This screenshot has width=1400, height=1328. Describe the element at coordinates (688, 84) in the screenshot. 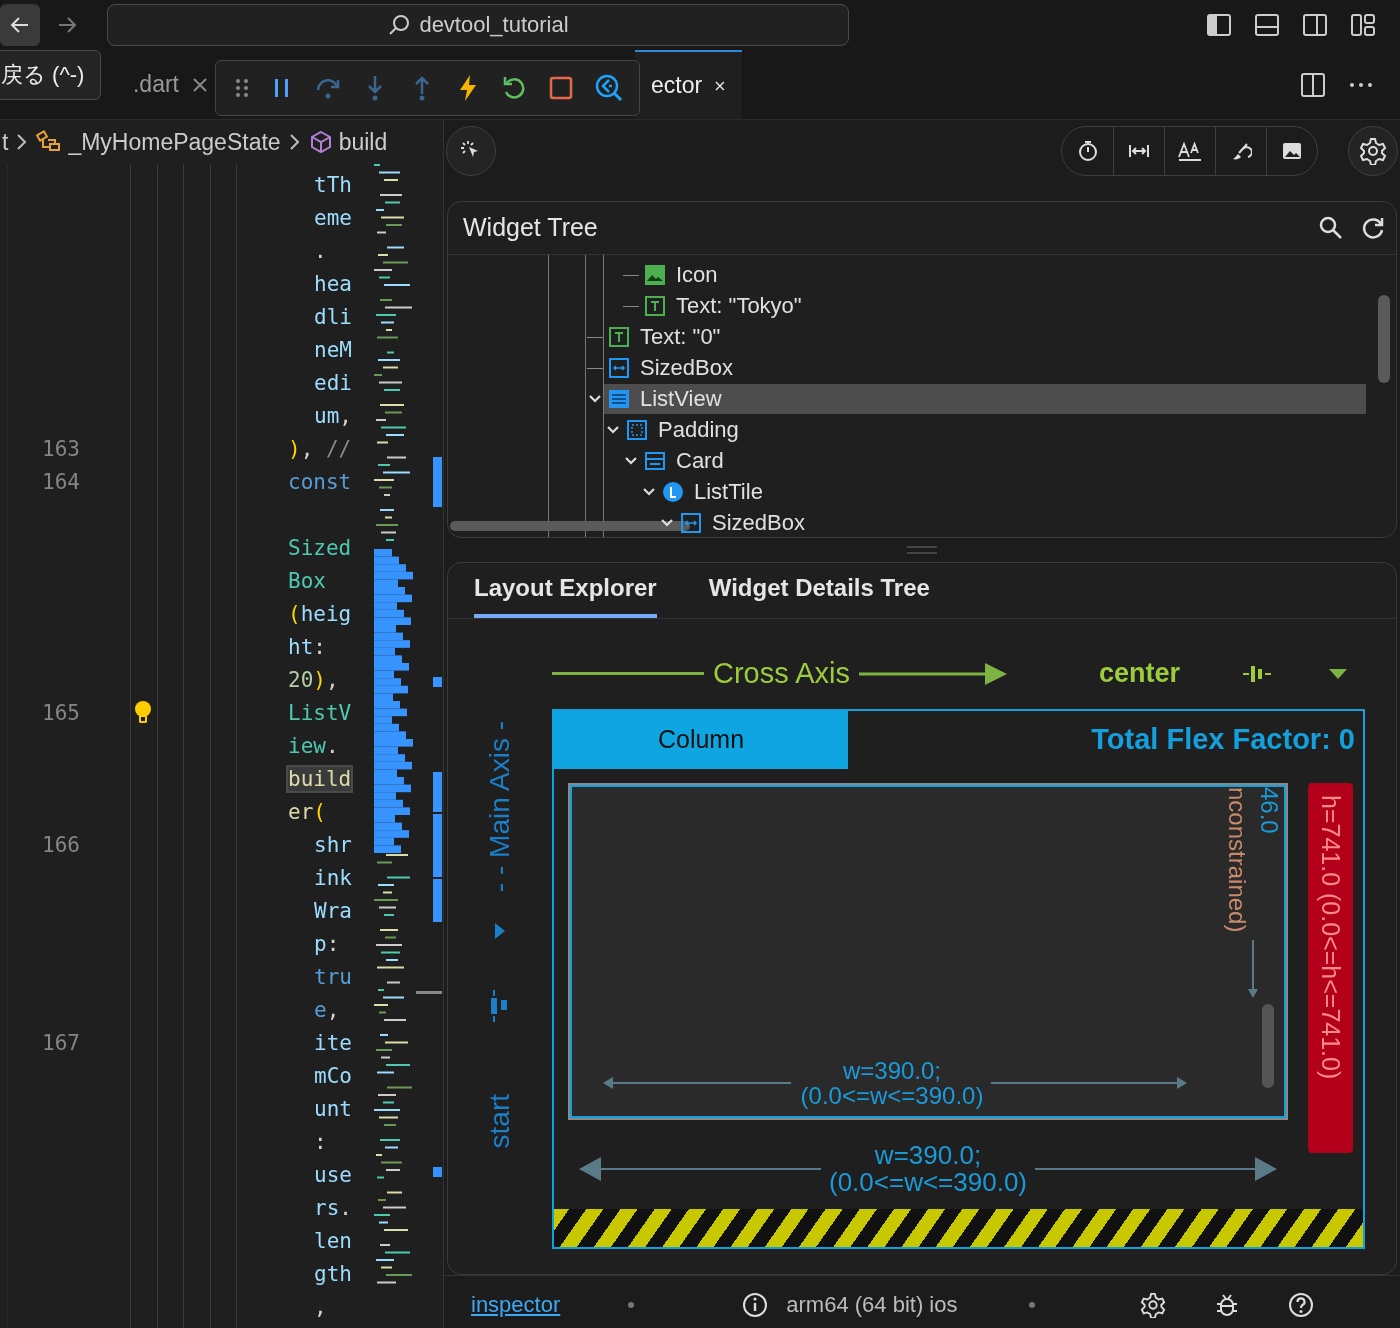

I see `editor-tab: ector` at that location.